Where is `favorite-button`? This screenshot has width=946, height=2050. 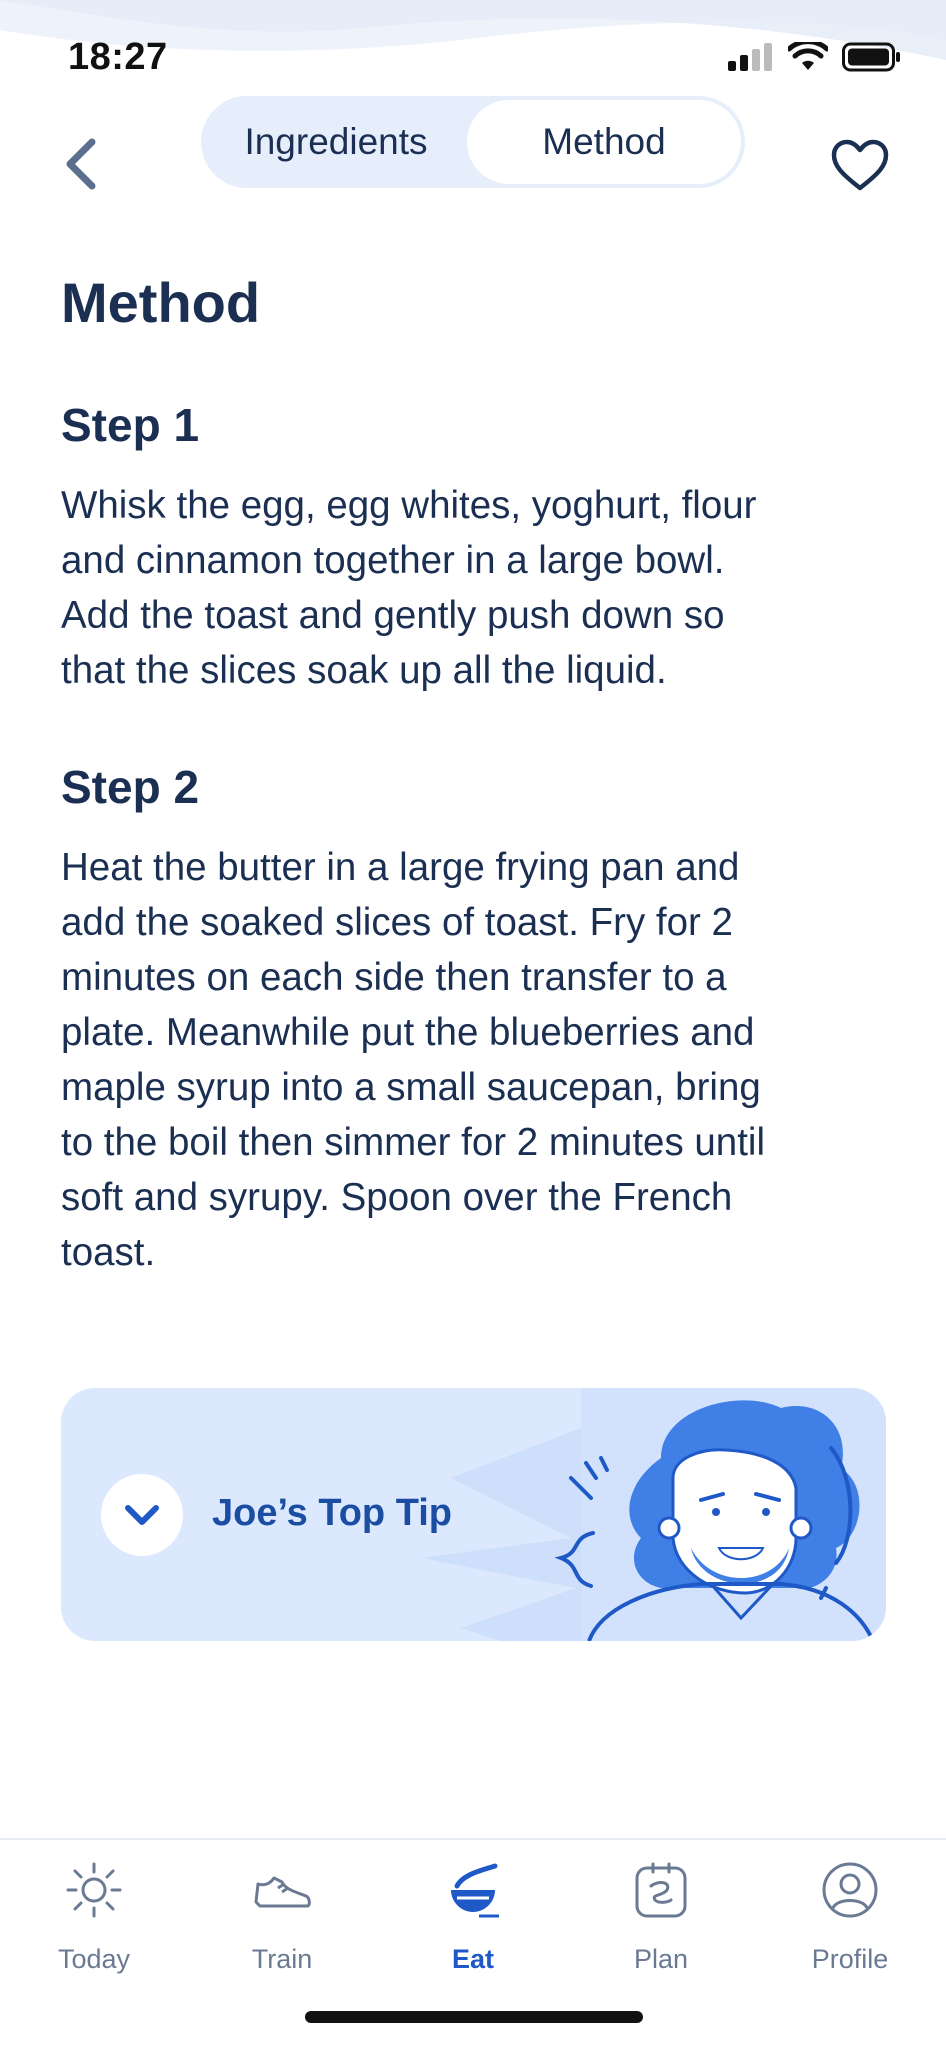
favorite-button is located at coordinates (860, 165).